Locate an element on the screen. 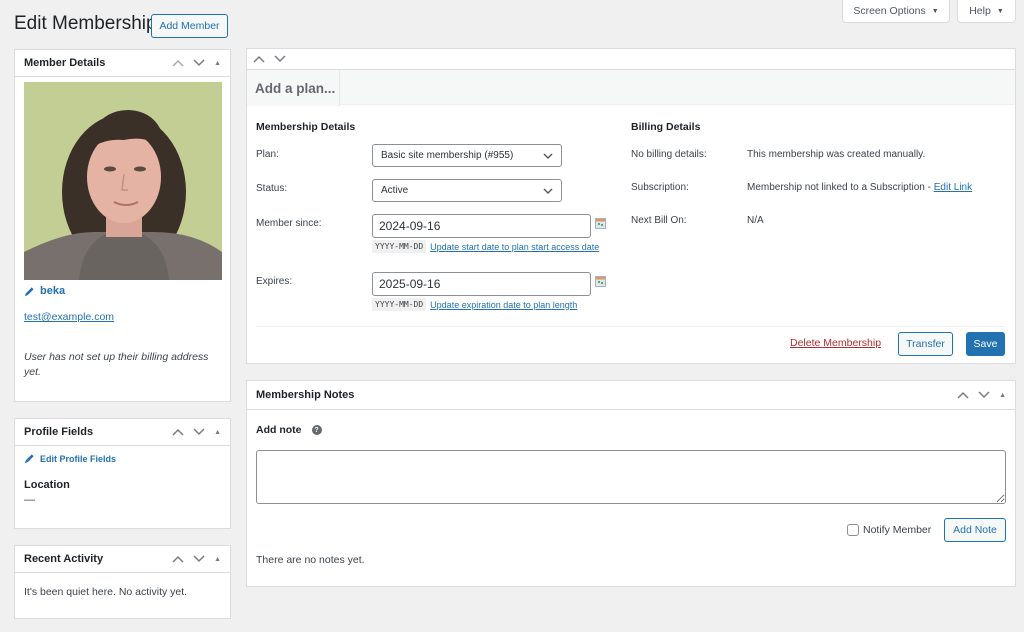  billing-details-title: Billing Details is located at coordinates (666, 127).